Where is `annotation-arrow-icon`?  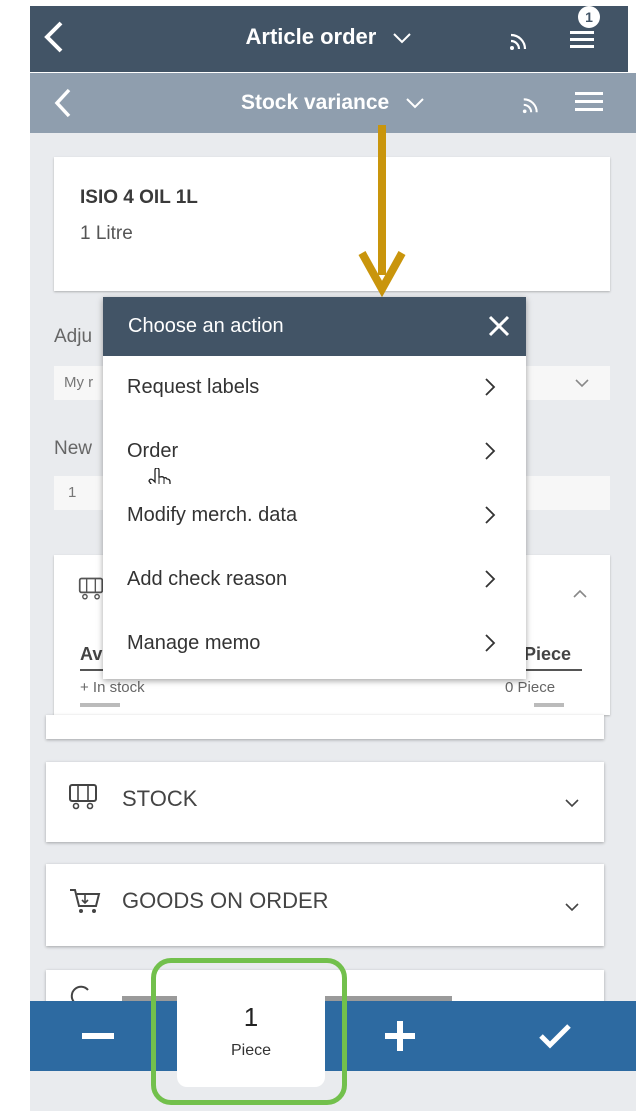 annotation-arrow-icon is located at coordinates (382, 211).